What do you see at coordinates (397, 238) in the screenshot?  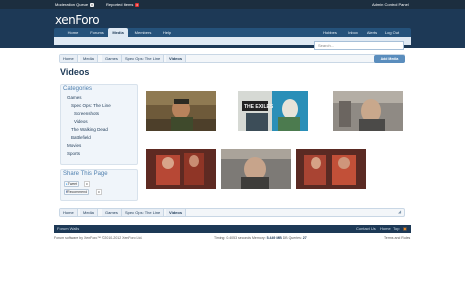 I see `terms-link: Terms and Rules` at bounding box center [397, 238].